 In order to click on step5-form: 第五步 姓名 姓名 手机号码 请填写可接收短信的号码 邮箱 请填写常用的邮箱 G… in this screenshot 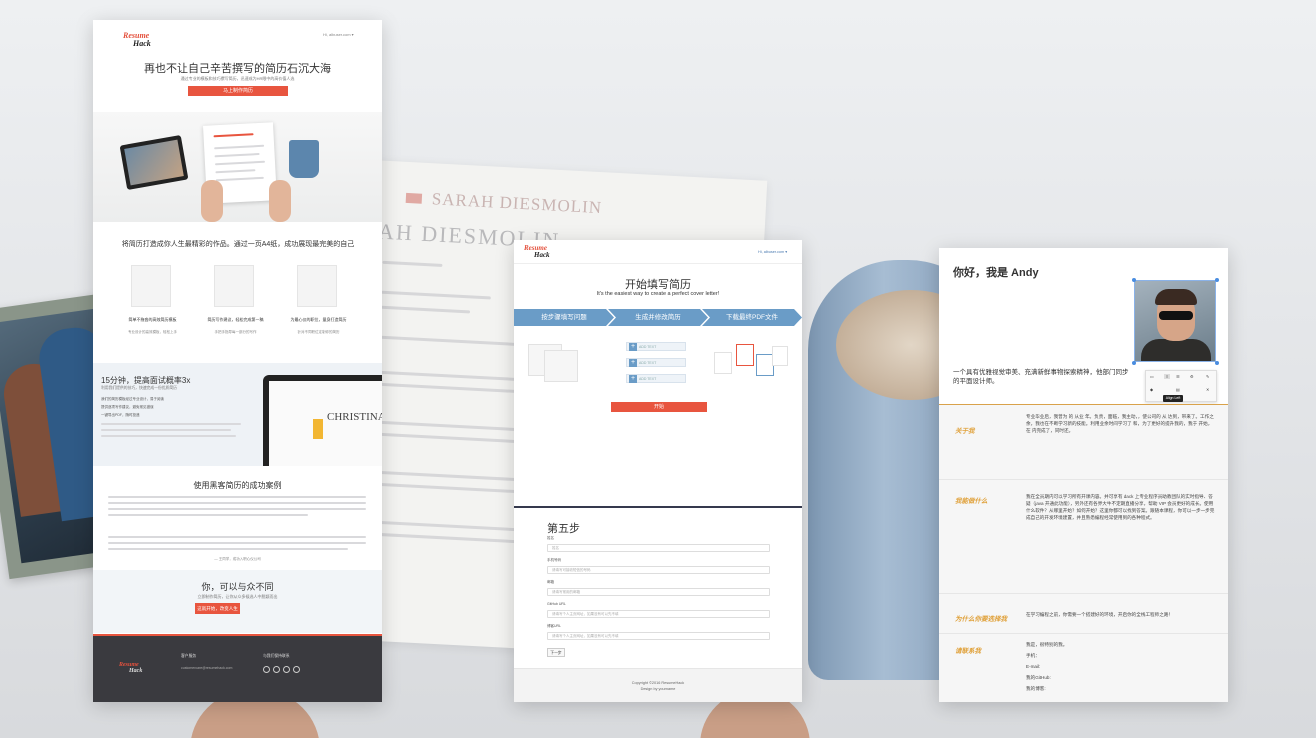, I will do `click(658, 587)`.